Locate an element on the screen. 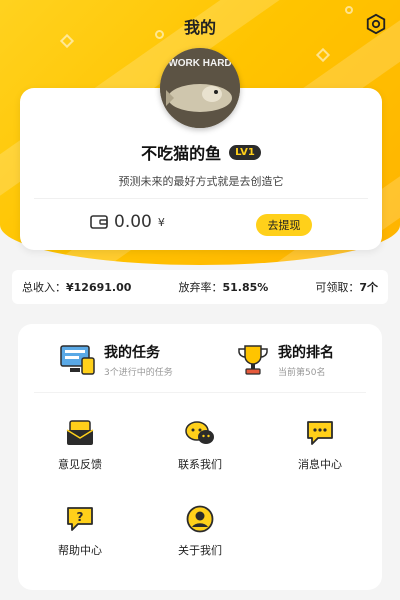  abandon-rate-stat: 放弃率：51.85% is located at coordinates (223, 287).